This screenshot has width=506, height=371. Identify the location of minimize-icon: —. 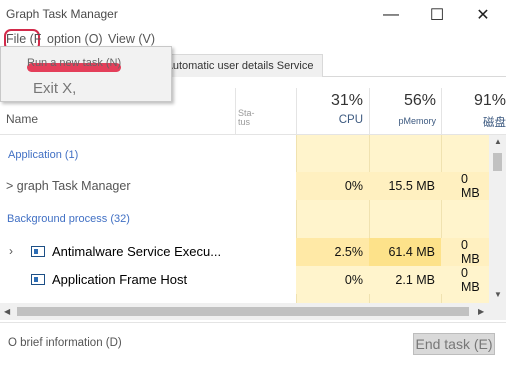
(391, 14).